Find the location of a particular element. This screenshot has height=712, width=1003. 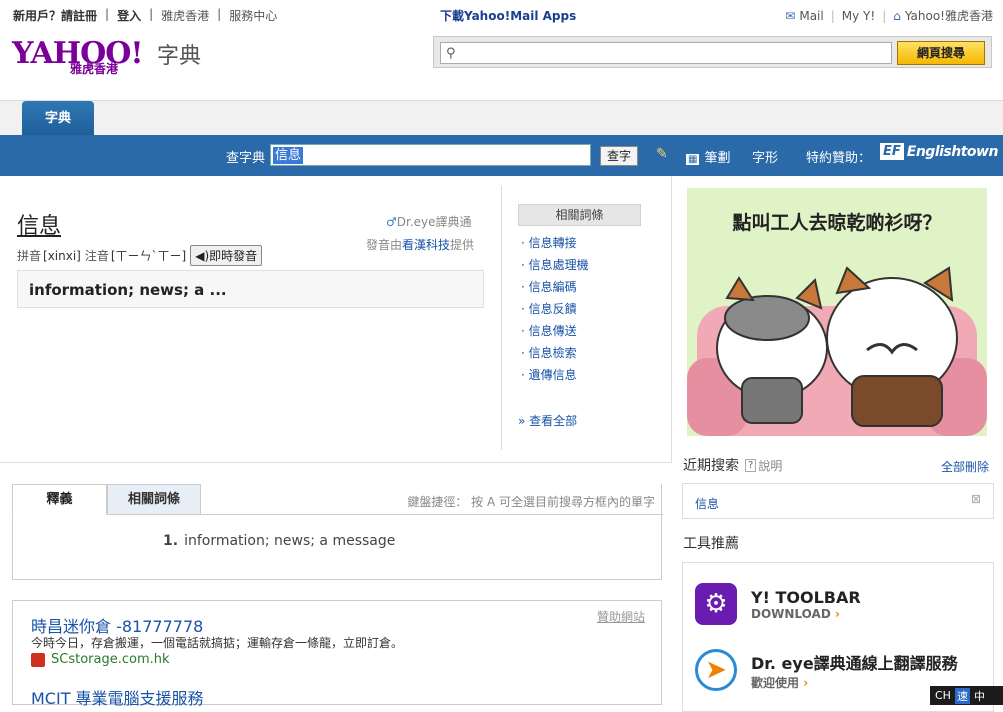

web-search-input: ⚲ is located at coordinates (666, 53).